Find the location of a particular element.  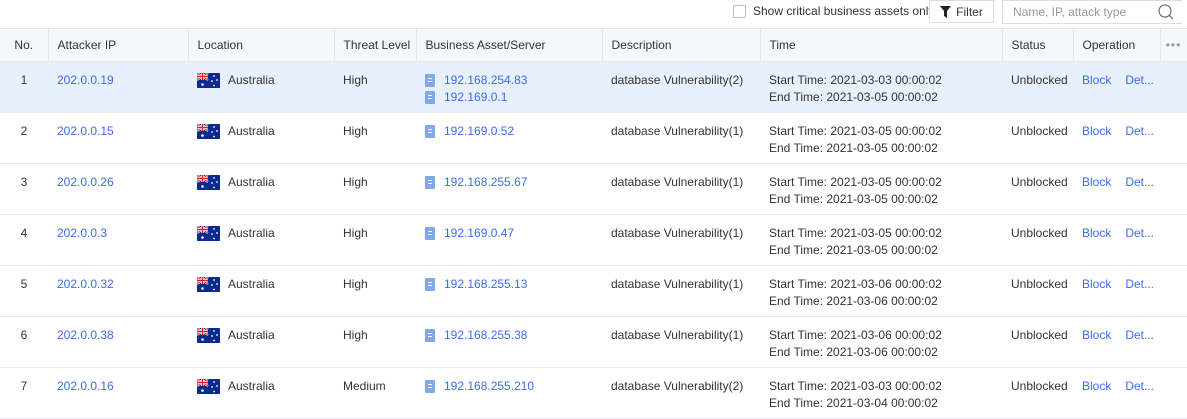

column-settings-more-icon: ••• is located at coordinates (1173, 45).